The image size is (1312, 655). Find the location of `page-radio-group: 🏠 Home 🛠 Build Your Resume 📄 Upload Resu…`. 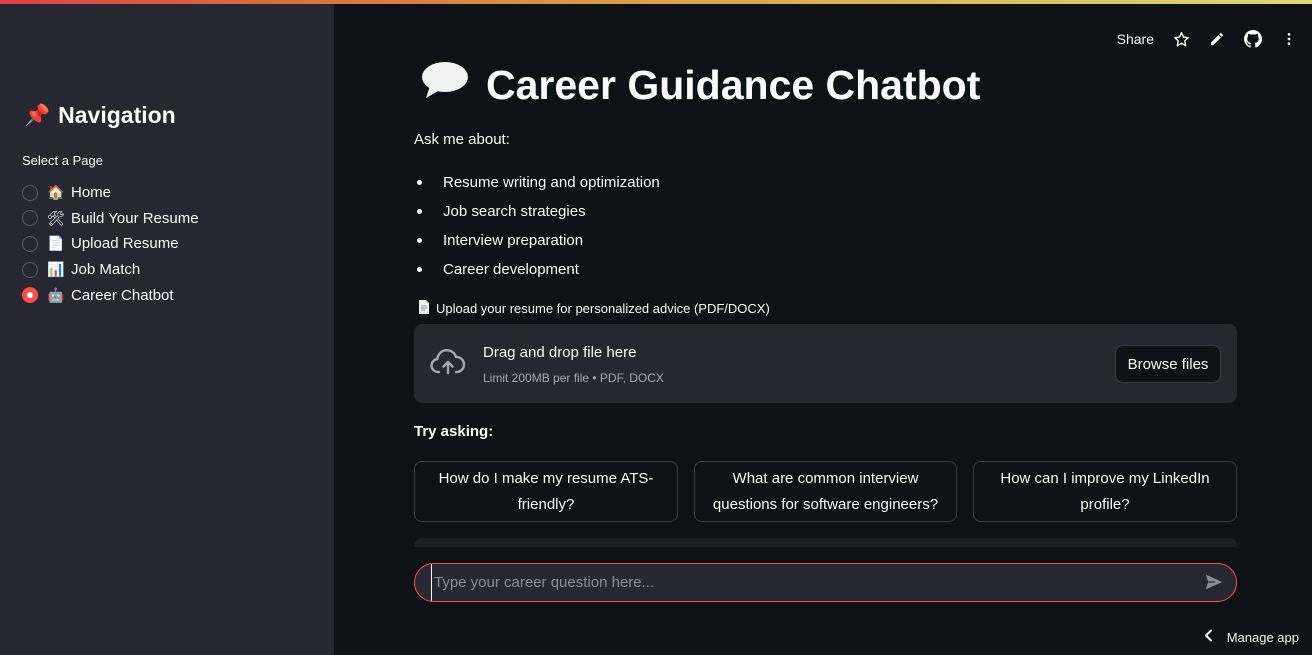

page-radio-group: 🏠 Home 🛠 Build Your Resume 📄 Upload Resu… is located at coordinates (110, 244).